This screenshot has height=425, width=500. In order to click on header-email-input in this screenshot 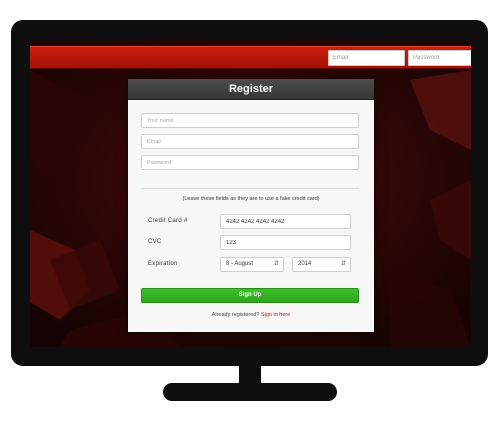, I will do `click(366, 58)`.